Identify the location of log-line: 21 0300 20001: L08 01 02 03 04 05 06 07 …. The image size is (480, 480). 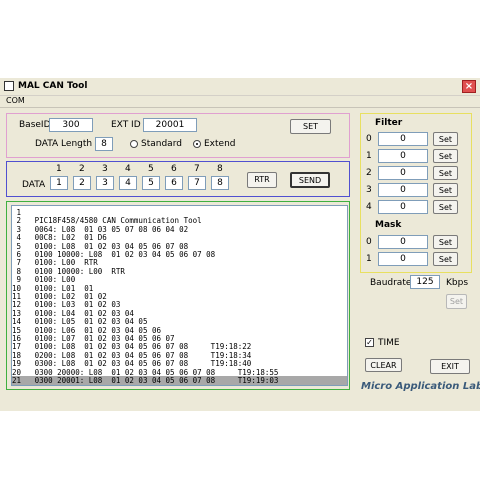
(179, 380).